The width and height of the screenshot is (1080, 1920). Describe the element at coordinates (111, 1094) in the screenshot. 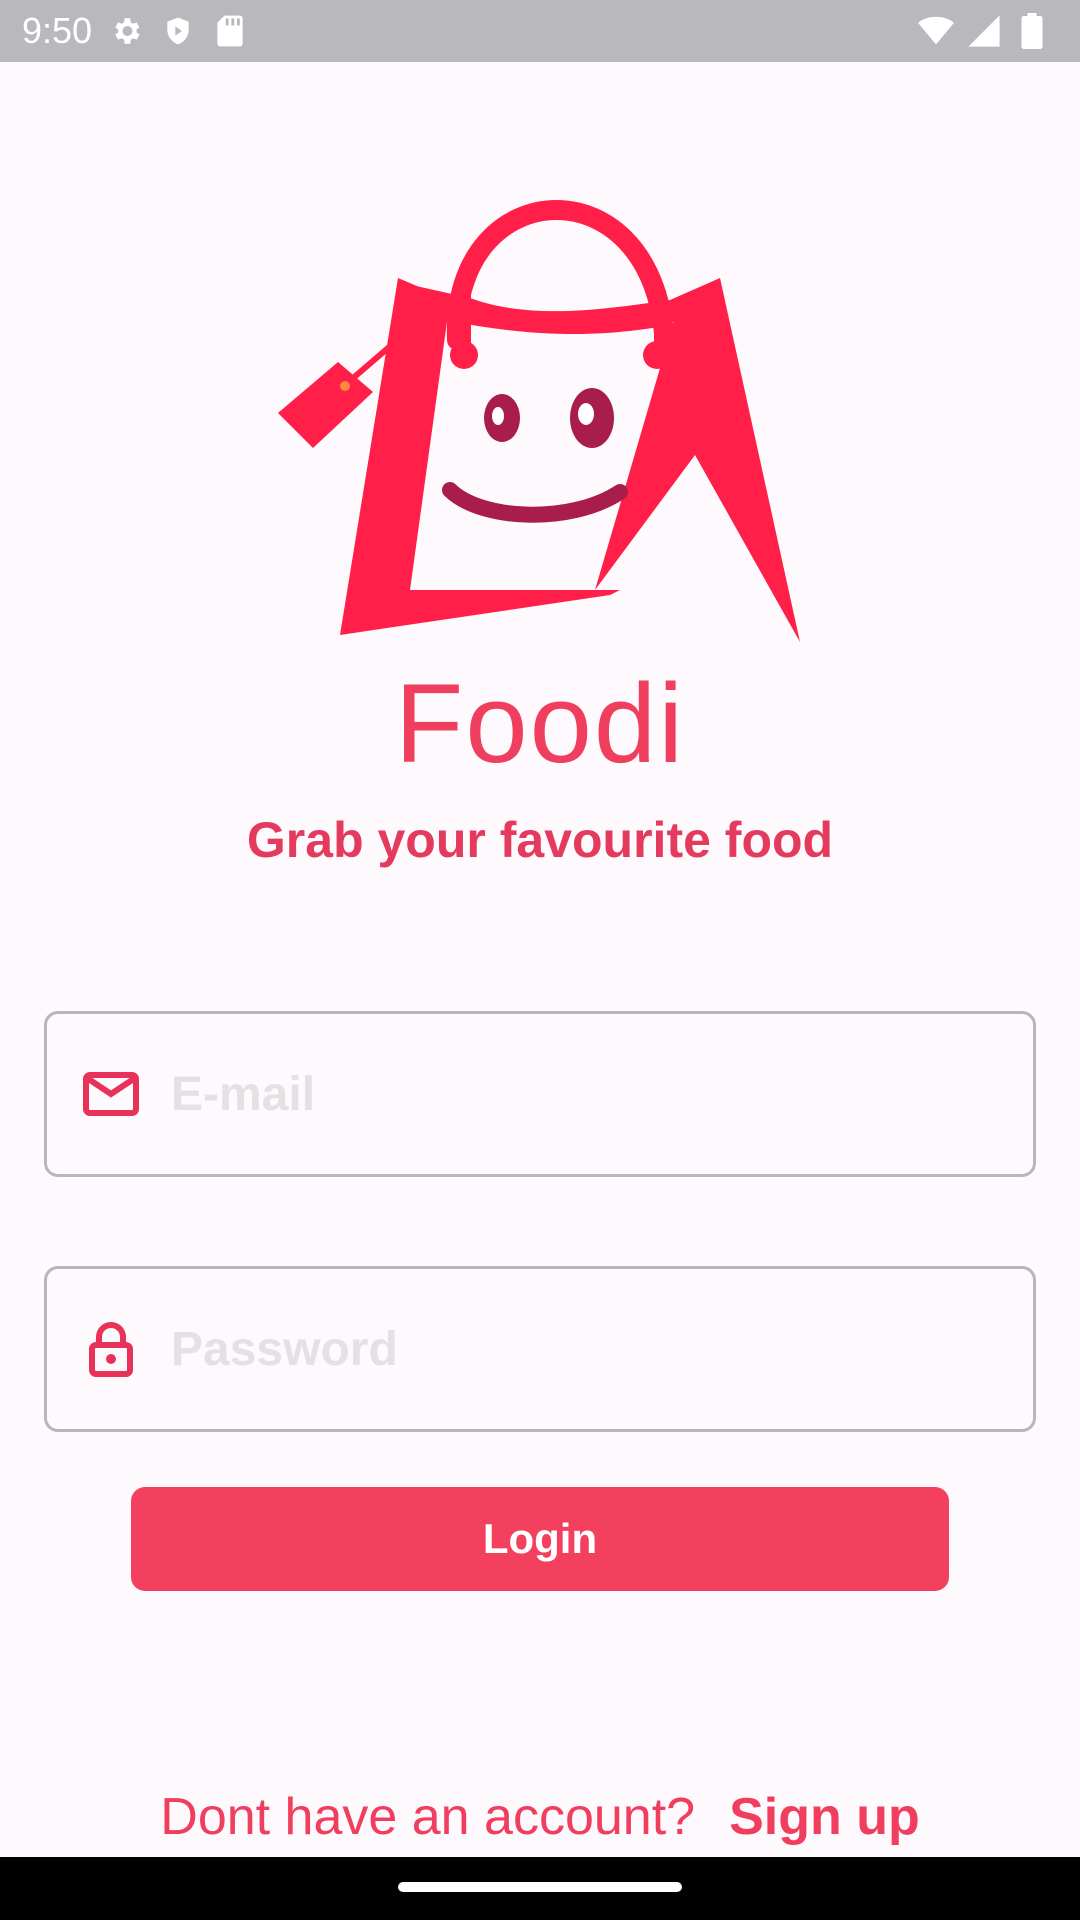

I see `mail-icon` at that location.